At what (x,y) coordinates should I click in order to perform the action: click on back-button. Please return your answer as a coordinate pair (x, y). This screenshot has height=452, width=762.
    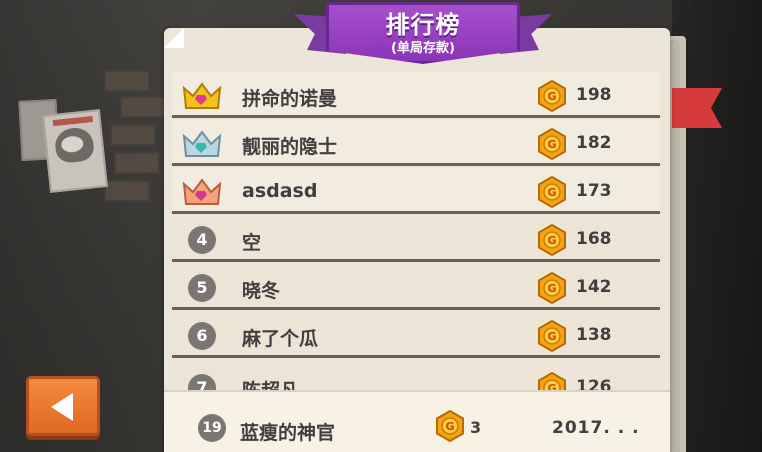
    Looking at the image, I should click on (63, 406).